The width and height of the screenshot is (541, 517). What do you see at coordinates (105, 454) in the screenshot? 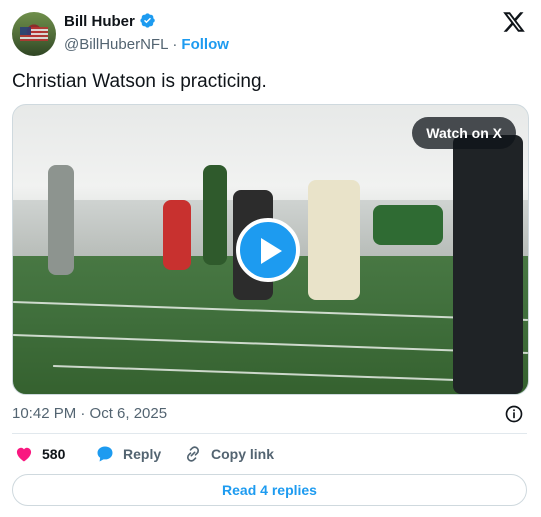
I see `reply-bubble-icon` at bounding box center [105, 454].